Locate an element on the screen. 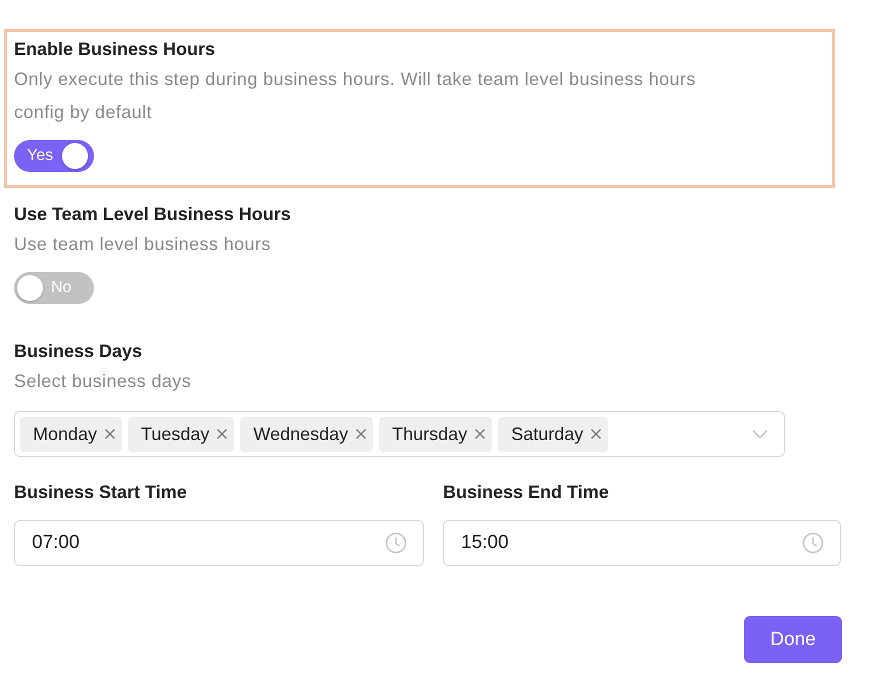 The width and height of the screenshot is (872, 688). tag-label: Monday is located at coordinates (65, 434).